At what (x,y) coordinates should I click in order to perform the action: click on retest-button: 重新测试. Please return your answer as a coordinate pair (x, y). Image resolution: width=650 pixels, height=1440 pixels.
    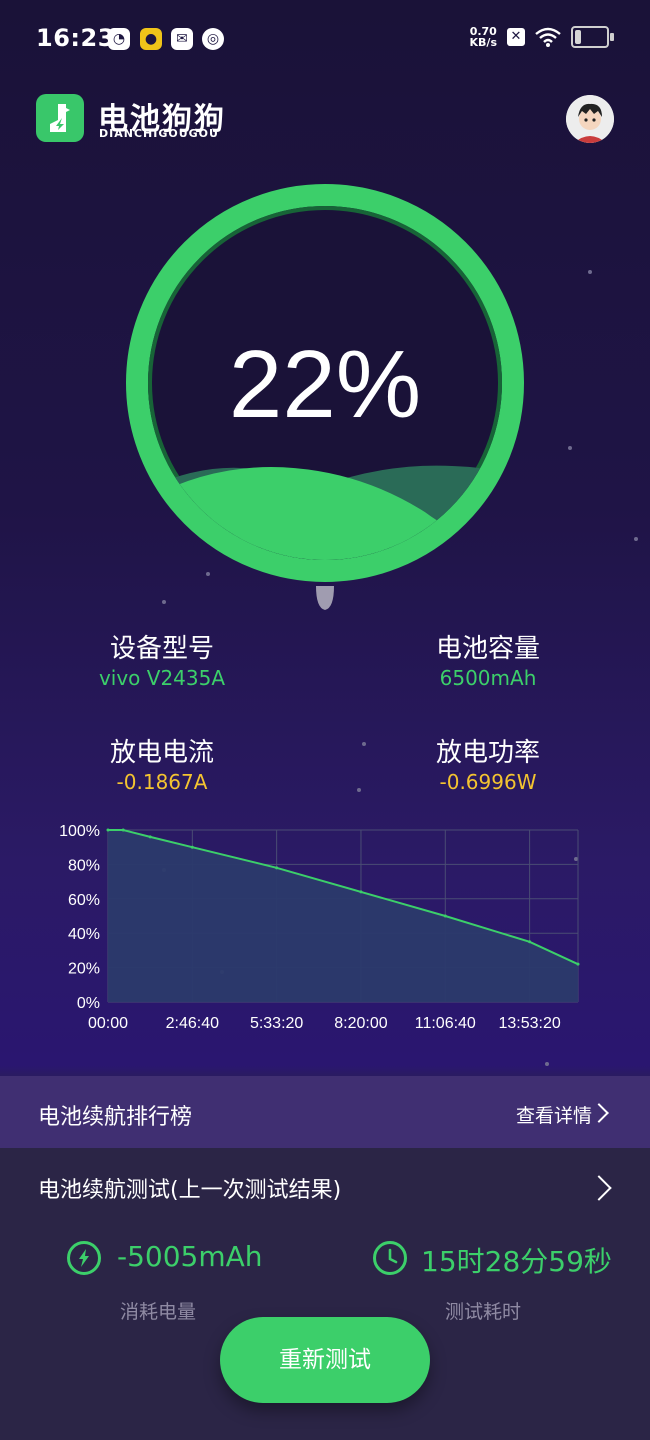
    Looking at the image, I should click on (325, 1360).